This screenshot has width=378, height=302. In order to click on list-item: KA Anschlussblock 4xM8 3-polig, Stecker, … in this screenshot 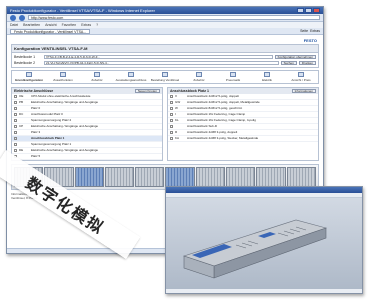, I will do `click(243, 139)`.